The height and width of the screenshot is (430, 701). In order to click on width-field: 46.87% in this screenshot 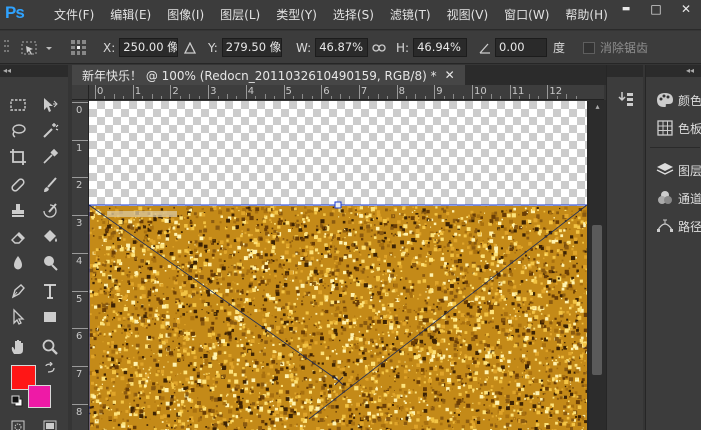, I will do `click(342, 47)`.